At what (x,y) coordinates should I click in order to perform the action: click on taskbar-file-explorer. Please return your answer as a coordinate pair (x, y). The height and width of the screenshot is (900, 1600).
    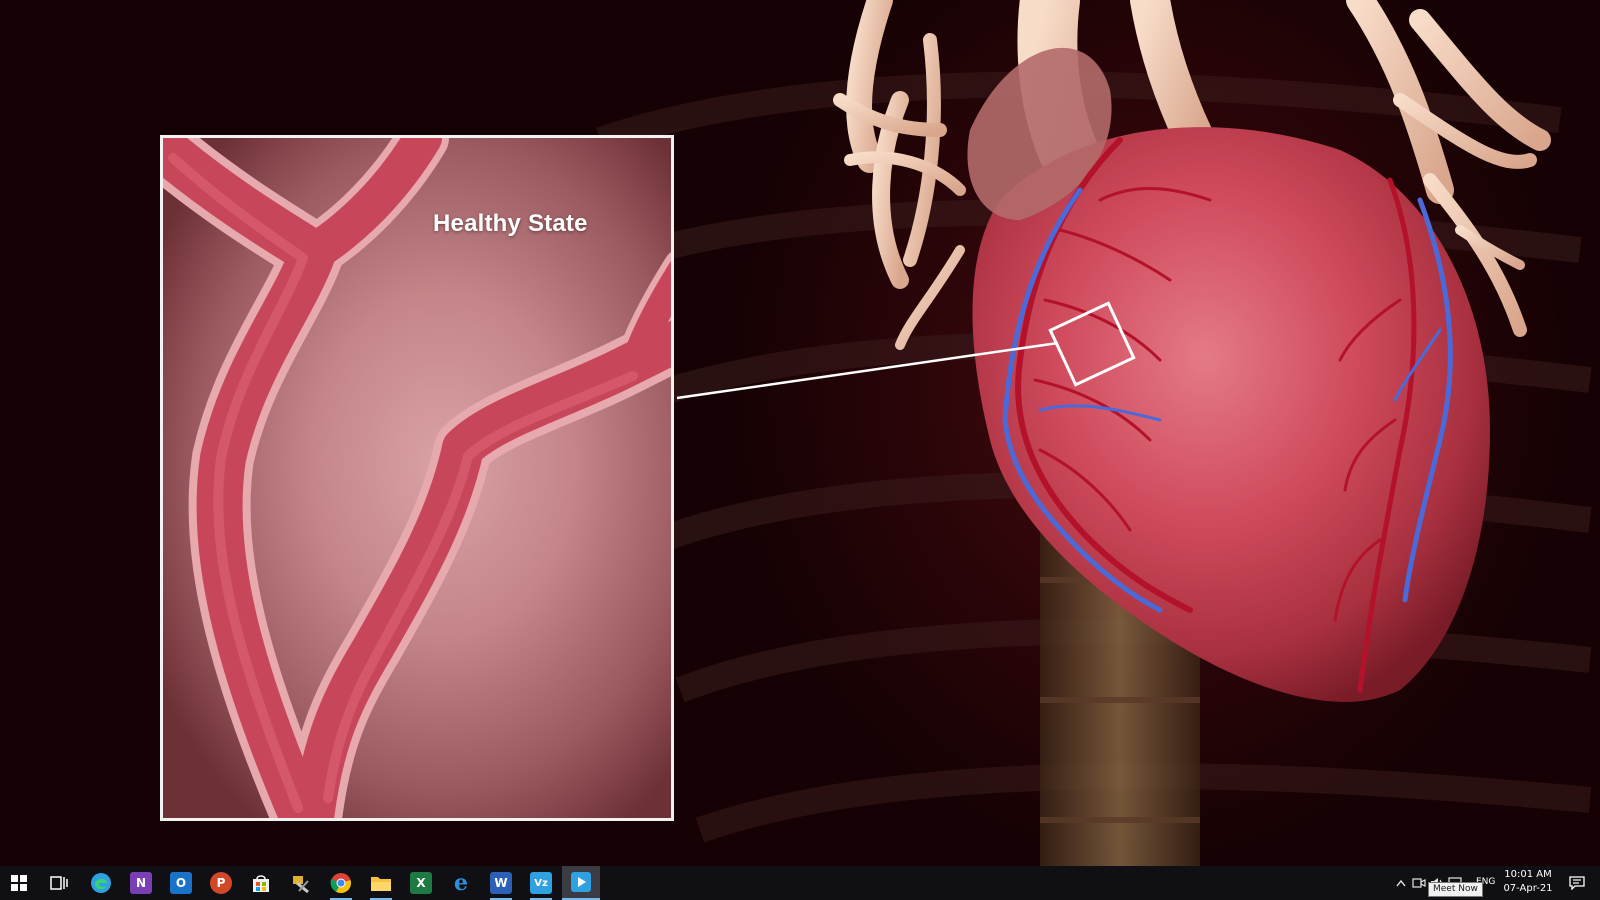
    Looking at the image, I should click on (381, 883).